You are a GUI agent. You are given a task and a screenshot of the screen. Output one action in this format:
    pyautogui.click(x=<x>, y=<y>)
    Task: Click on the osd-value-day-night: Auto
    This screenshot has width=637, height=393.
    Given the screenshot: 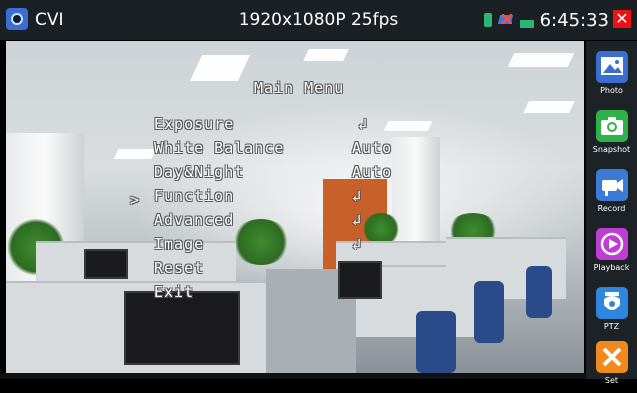 What is the action you would take?
    pyautogui.click(x=372, y=172)
    